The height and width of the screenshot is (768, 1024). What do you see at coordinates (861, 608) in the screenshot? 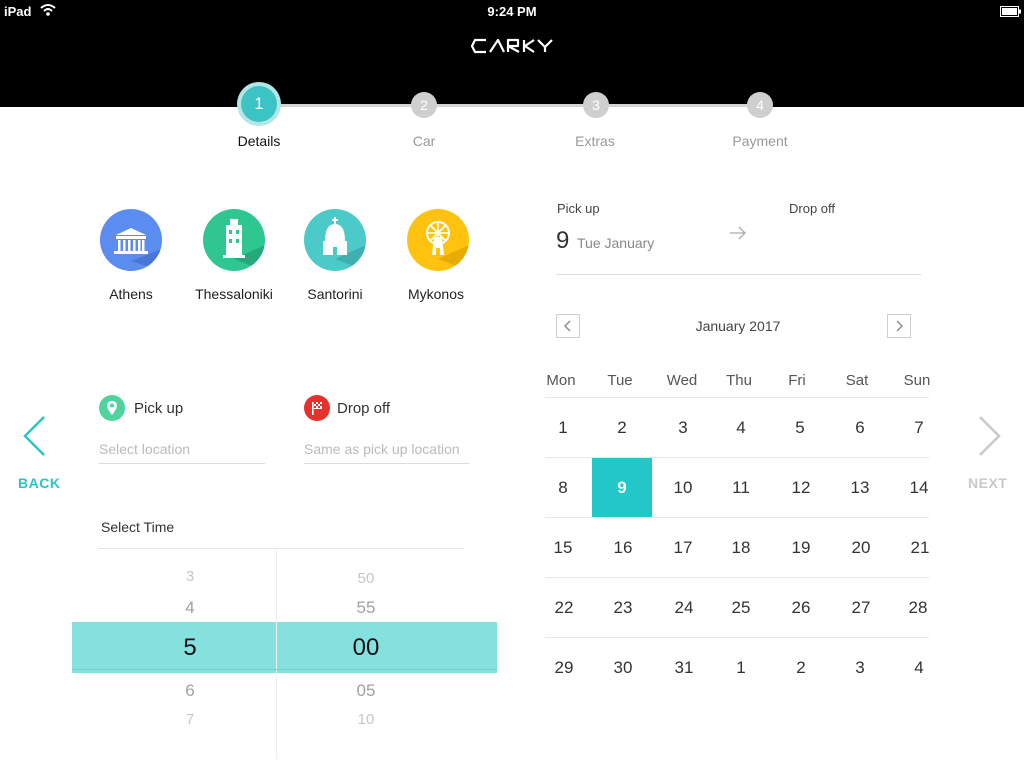
I see `calendar-day: 27` at bounding box center [861, 608].